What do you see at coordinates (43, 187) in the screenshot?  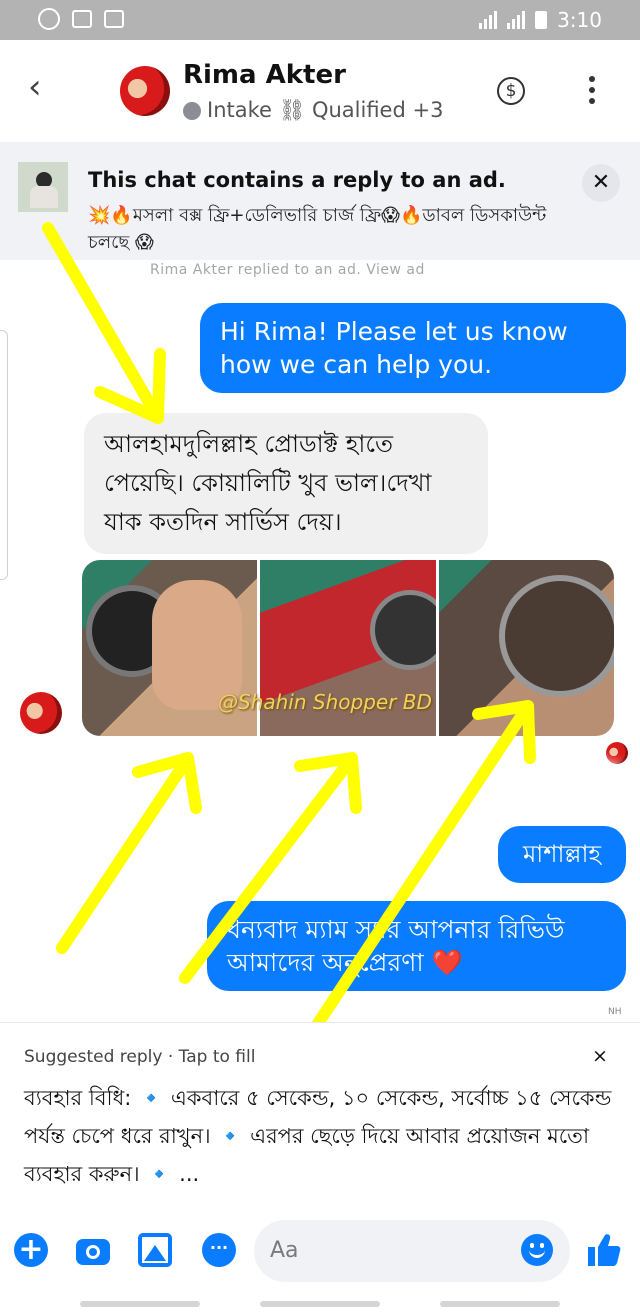 I see `ad-thumbnail` at bounding box center [43, 187].